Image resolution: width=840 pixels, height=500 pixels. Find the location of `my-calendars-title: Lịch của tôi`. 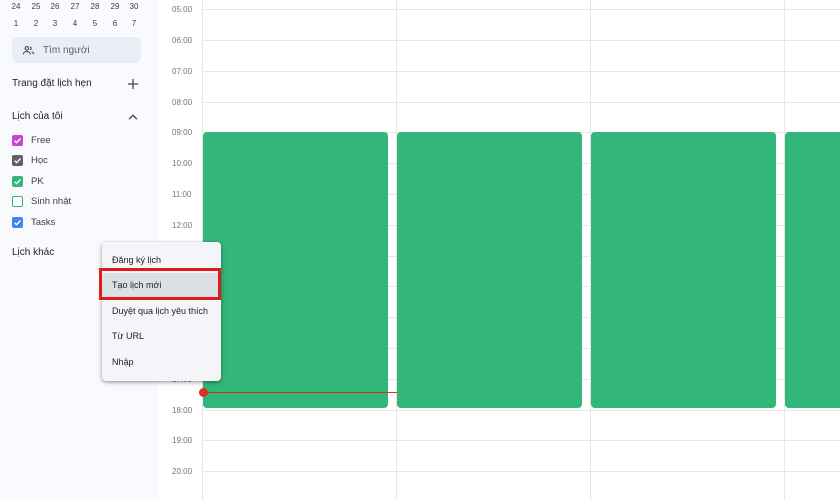

my-calendars-title: Lịch của tôi is located at coordinates (37, 116).